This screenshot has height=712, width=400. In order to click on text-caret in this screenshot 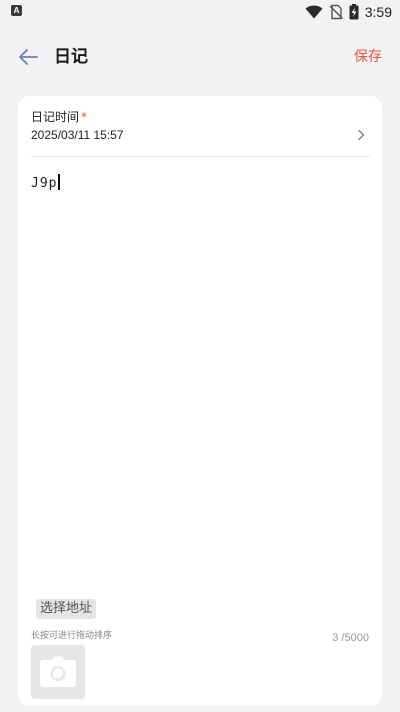, I will do `click(59, 182)`.